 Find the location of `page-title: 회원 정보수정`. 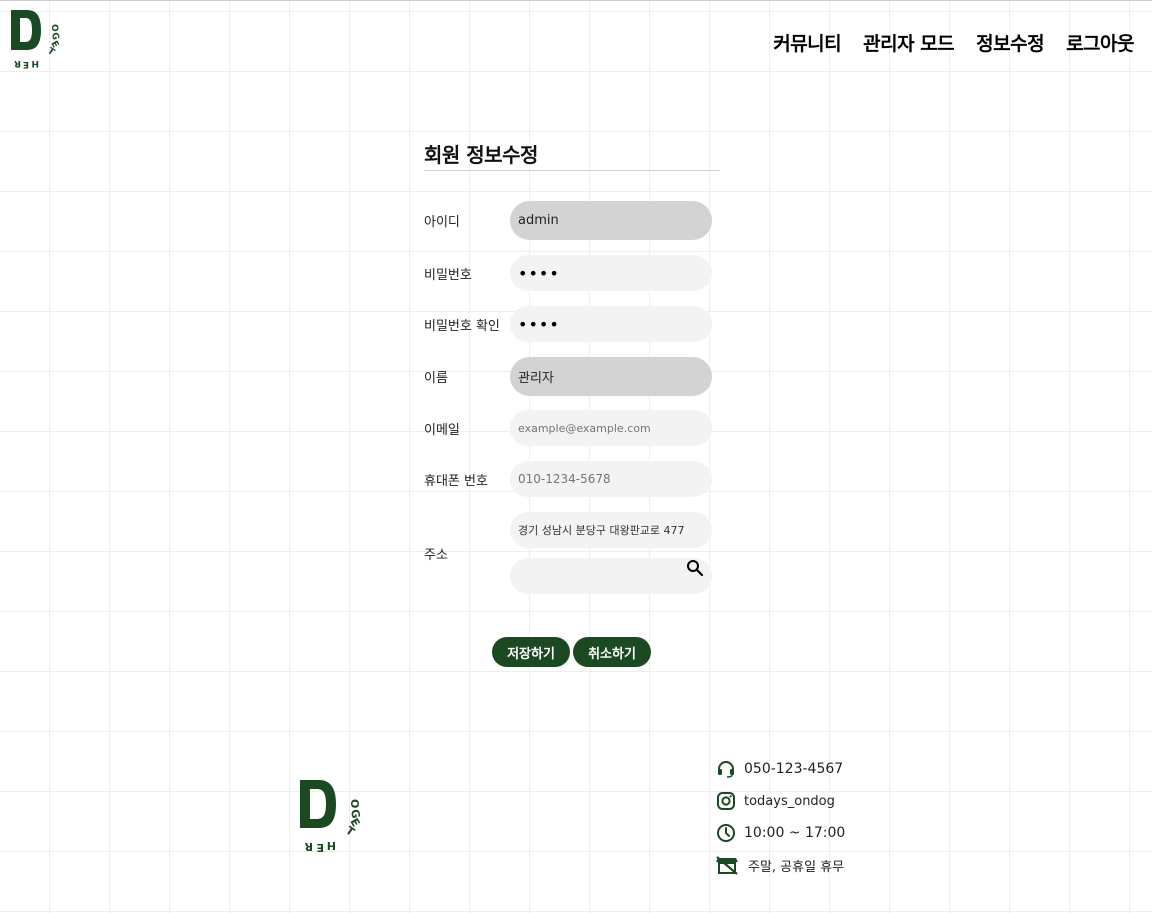

page-title: 회원 정보수정 is located at coordinates (572, 155).